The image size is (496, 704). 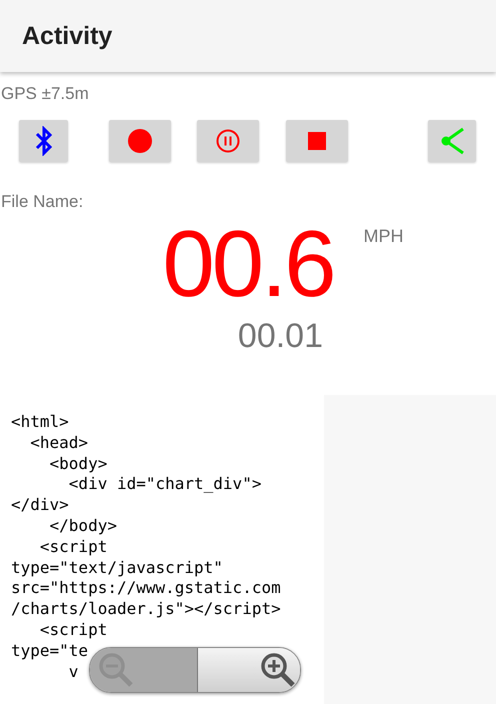 What do you see at coordinates (58, 443) in the screenshot?
I see `code-line: <head>` at bounding box center [58, 443].